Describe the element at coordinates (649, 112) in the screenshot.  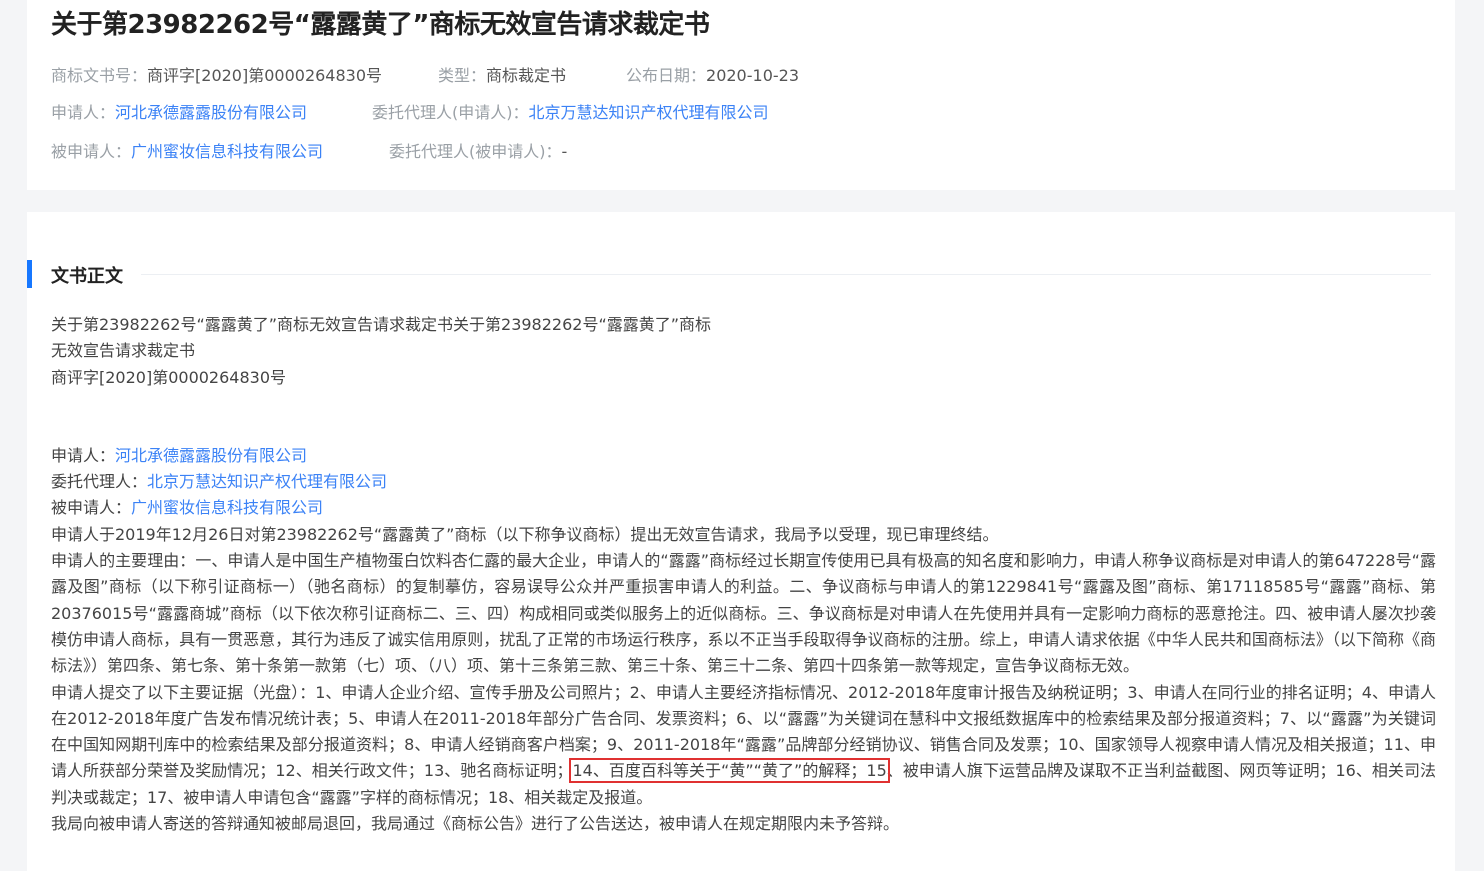
I see `applicant-agent-link: 北京万慧达知识产权代理有限公司` at that location.